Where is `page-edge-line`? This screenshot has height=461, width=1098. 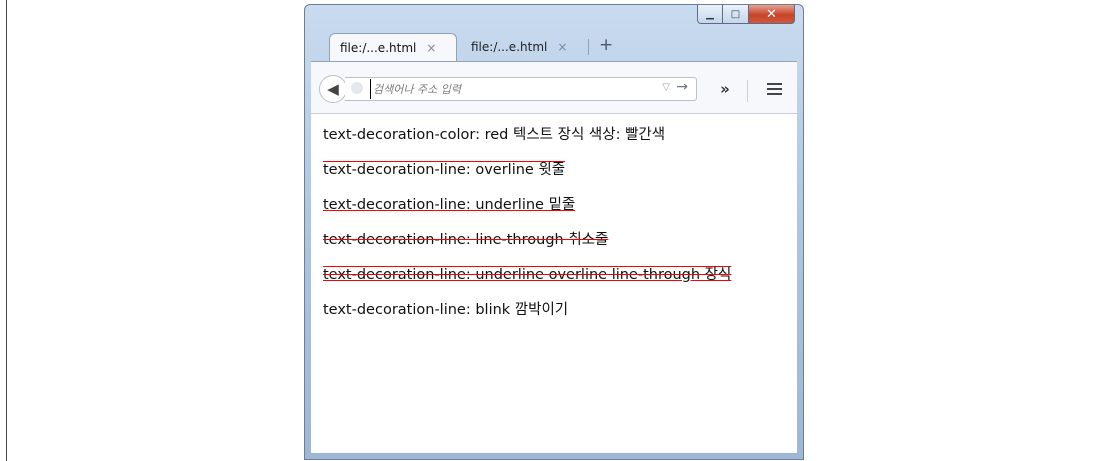
page-edge-line is located at coordinates (6, 230).